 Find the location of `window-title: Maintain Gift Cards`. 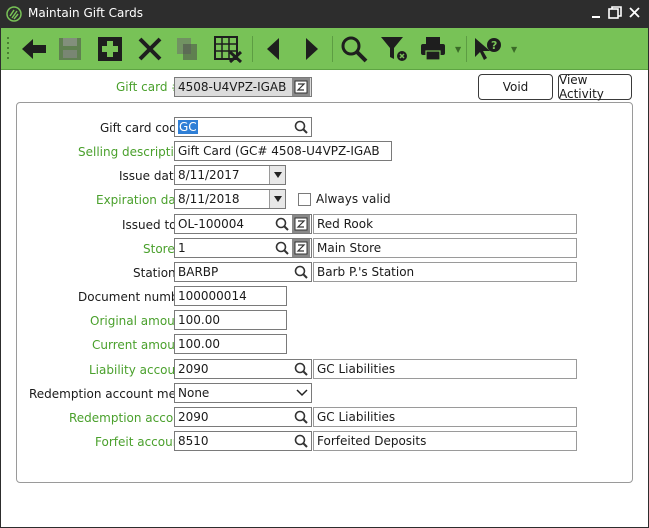

window-title: Maintain Gift Cards is located at coordinates (85, 13).